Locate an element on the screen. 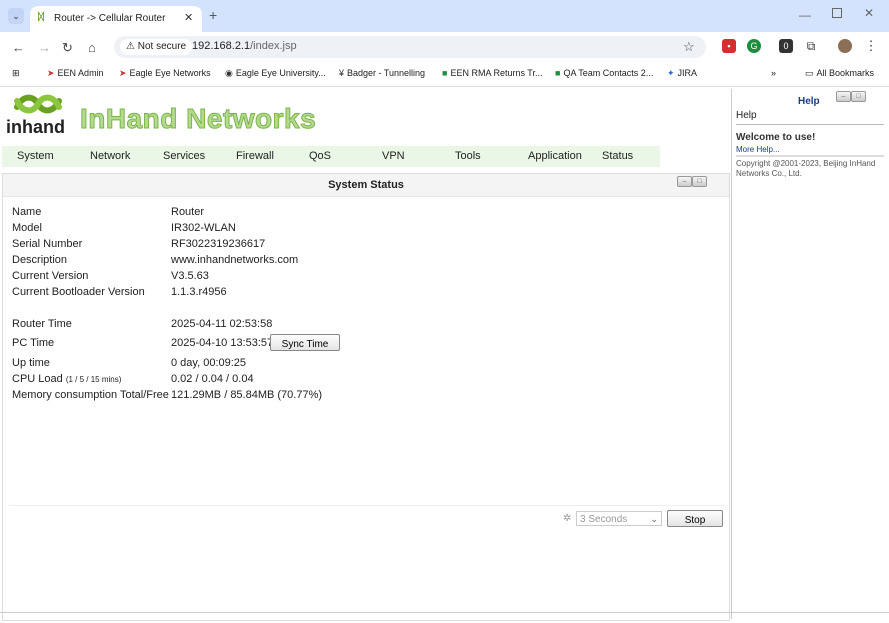 The height and width of the screenshot is (623, 889). window-close-icon: ✕ is located at coordinates (869, 13).